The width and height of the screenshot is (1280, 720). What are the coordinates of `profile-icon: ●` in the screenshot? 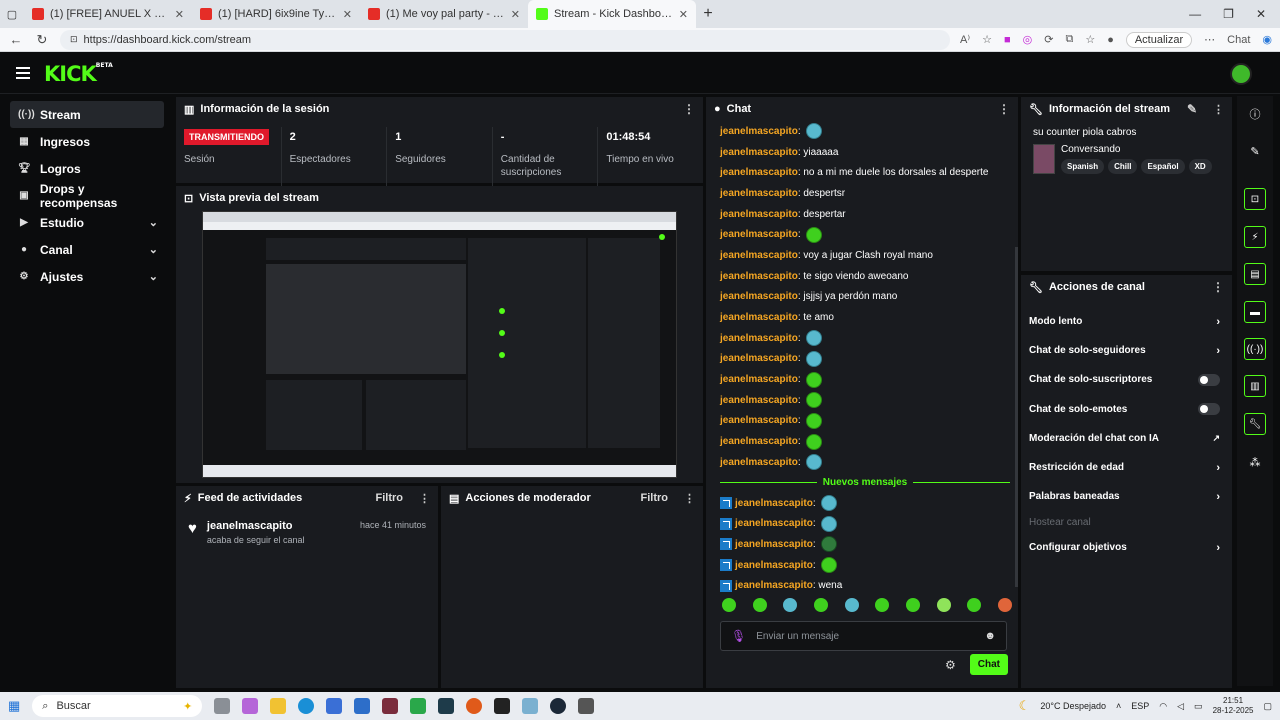 It's located at (1110, 40).